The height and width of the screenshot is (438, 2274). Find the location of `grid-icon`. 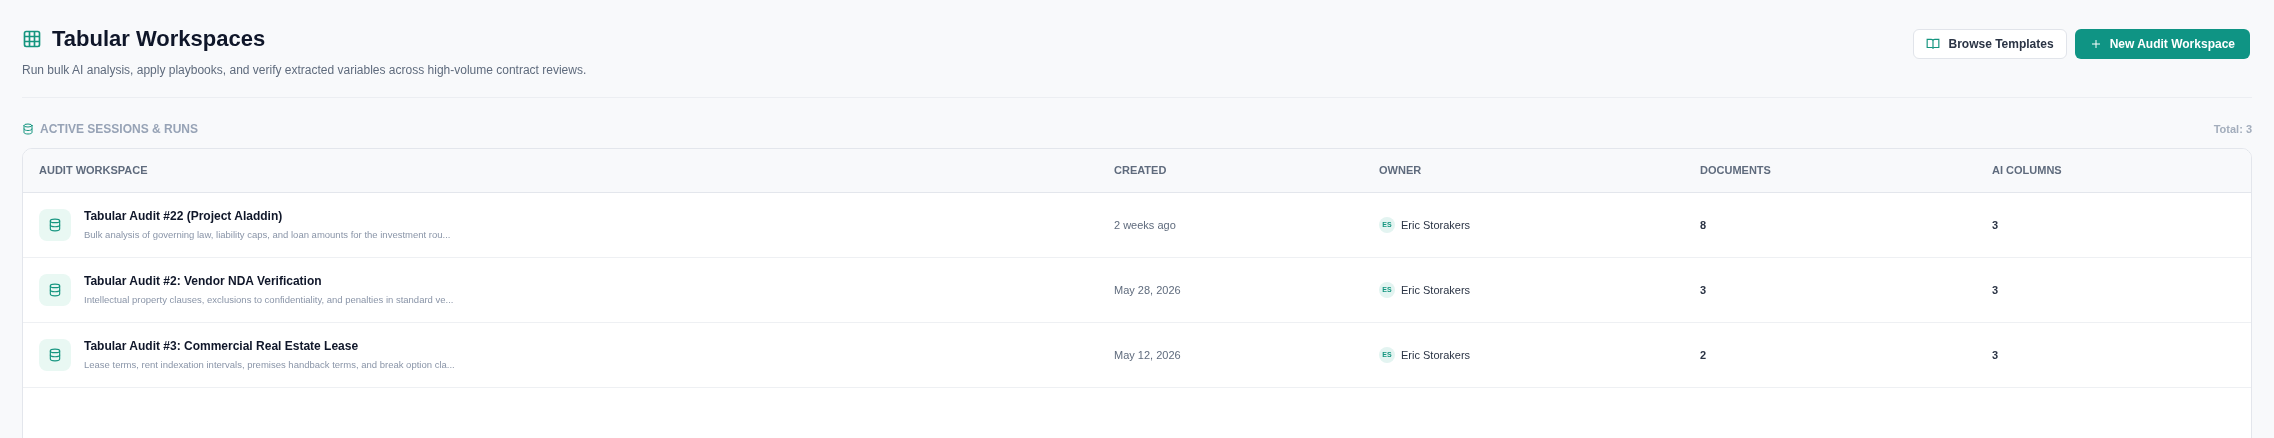

grid-icon is located at coordinates (32, 38).